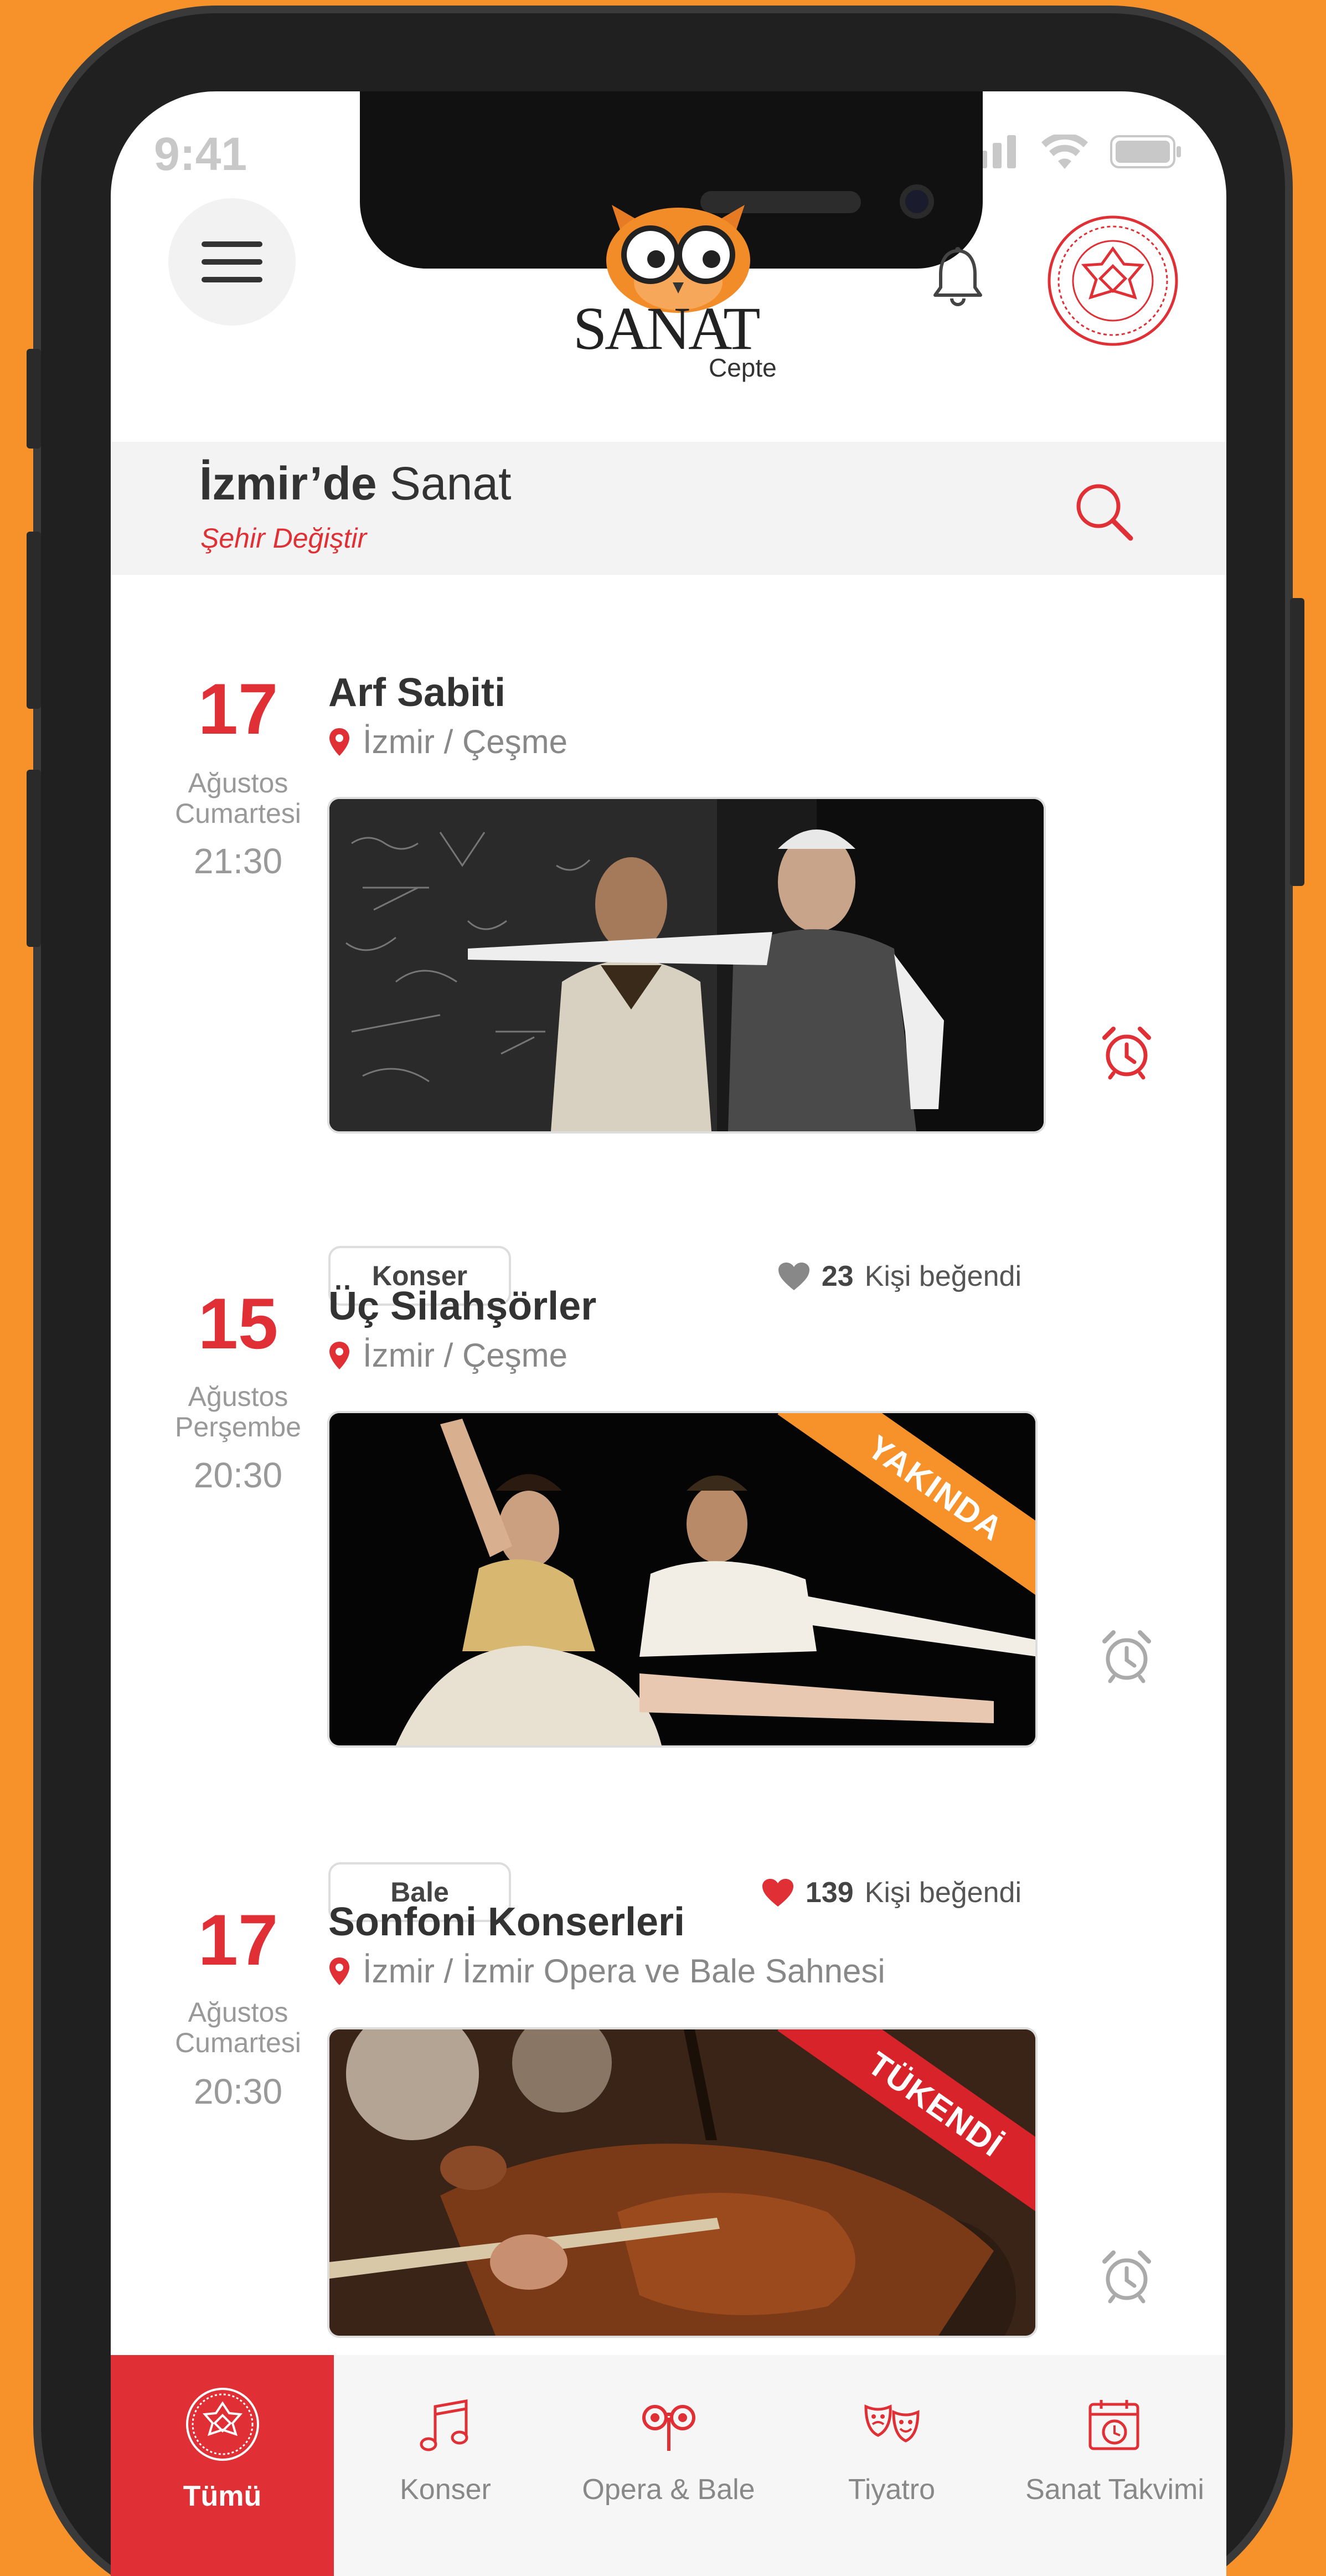 The height and width of the screenshot is (2576, 1326). I want to click on music-note-icon, so click(444, 2425).